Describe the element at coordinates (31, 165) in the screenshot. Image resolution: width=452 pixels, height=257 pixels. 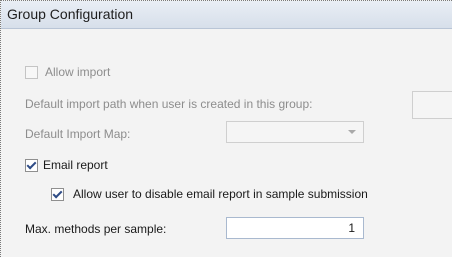
I see `email-report-checkbox` at that location.